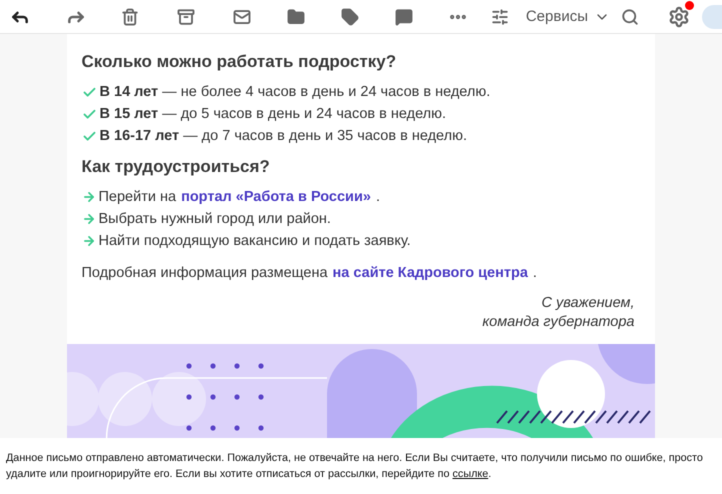 This screenshot has width=722, height=494. Describe the element at coordinates (254, 241) in the screenshot. I see `text: Найти подходящую вакансию и подать заявку.` at that location.